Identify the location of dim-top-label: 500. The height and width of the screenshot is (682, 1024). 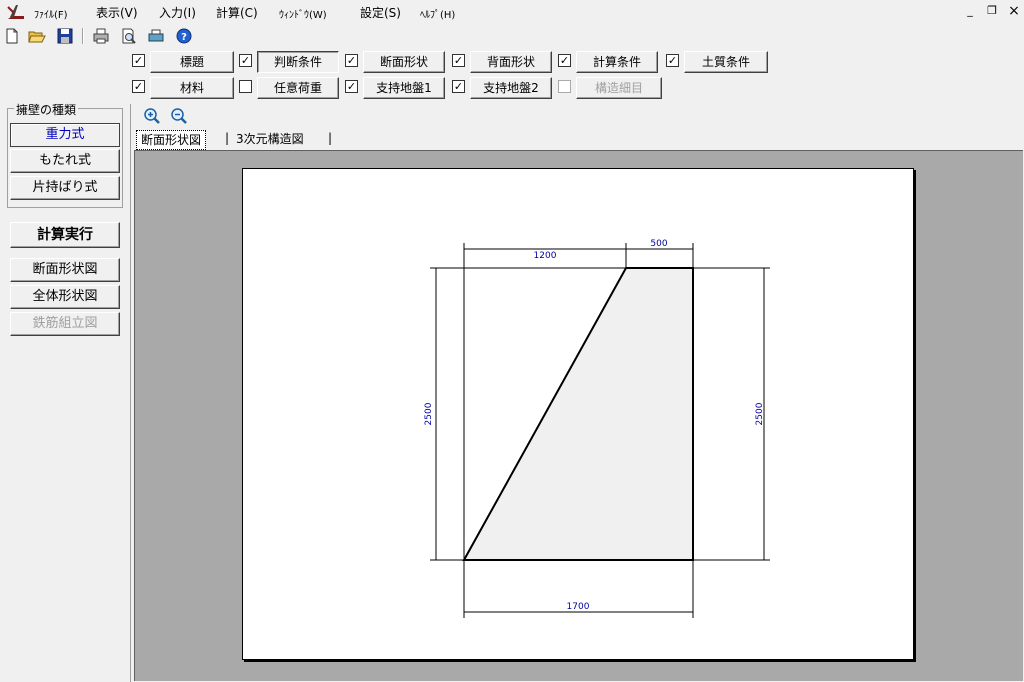
(658, 244).